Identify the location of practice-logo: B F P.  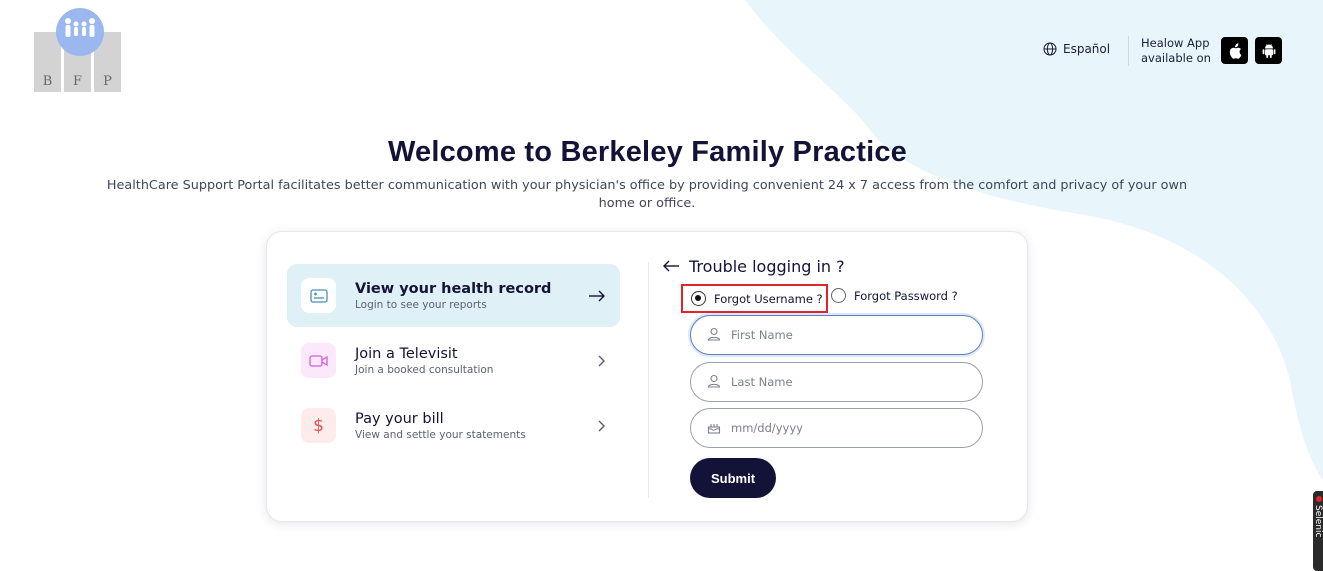
(79, 50).